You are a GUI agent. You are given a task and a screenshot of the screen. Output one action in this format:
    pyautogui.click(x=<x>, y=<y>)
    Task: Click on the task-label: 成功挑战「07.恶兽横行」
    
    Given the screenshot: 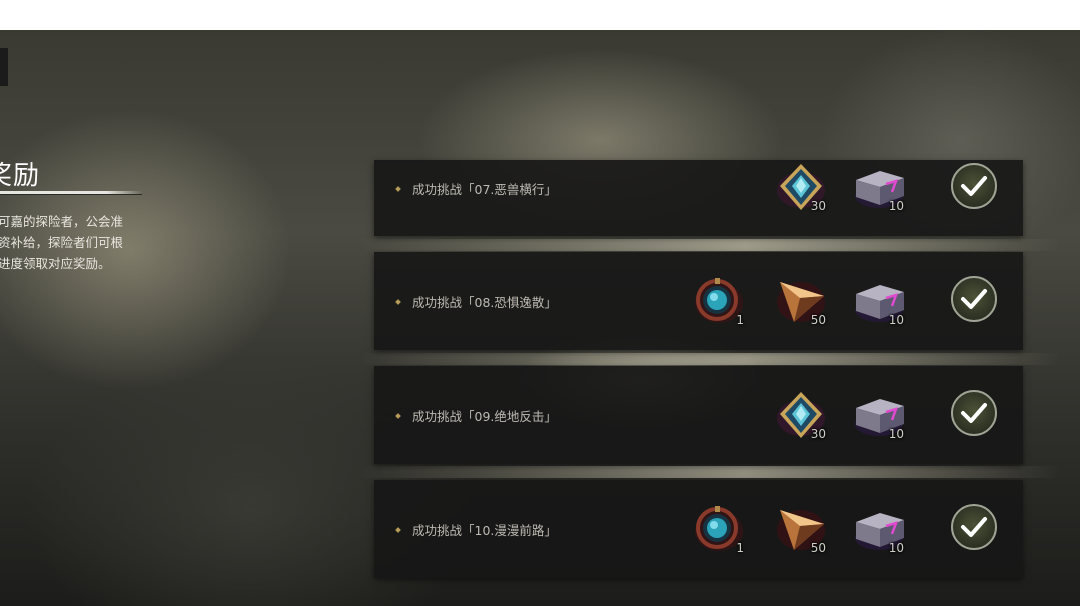 What is the action you would take?
    pyautogui.click(x=476, y=188)
    